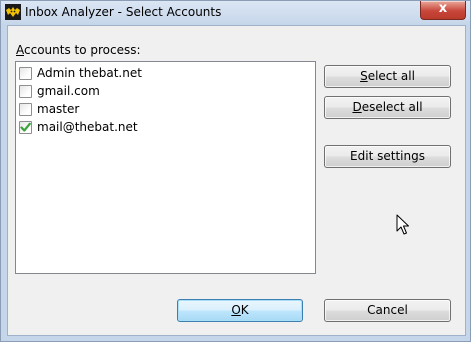 The width and height of the screenshot is (471, 342). Describe the element at coordinates (236, 310) in the screenshot. I see `ok-mnemonic: O` at that location.